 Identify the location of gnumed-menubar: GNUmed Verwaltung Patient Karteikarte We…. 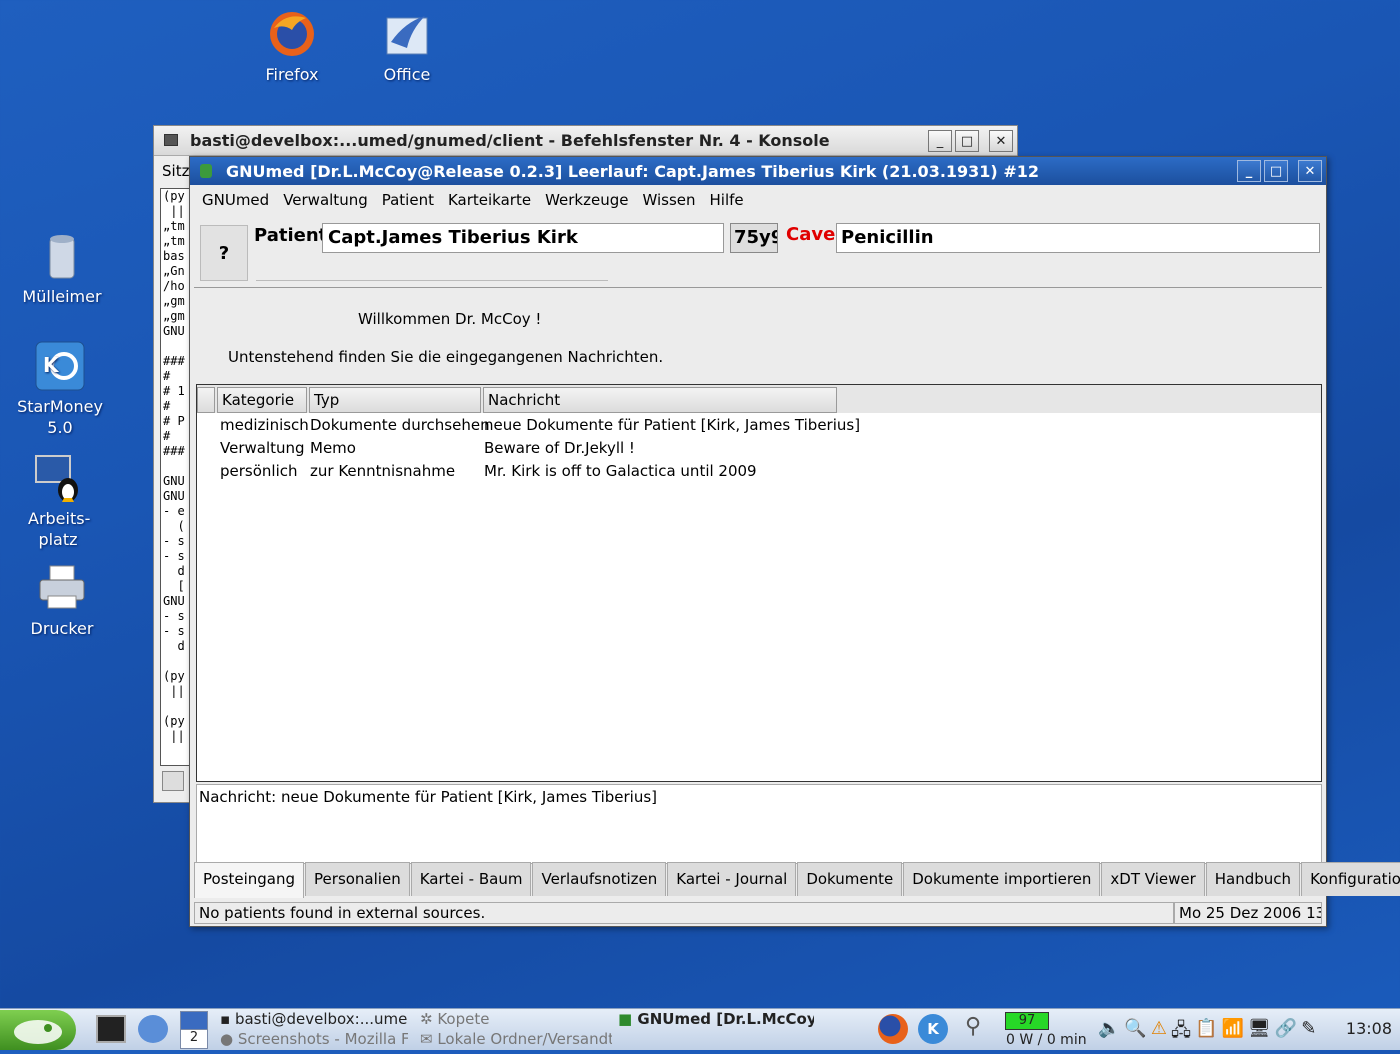
(758, 200).